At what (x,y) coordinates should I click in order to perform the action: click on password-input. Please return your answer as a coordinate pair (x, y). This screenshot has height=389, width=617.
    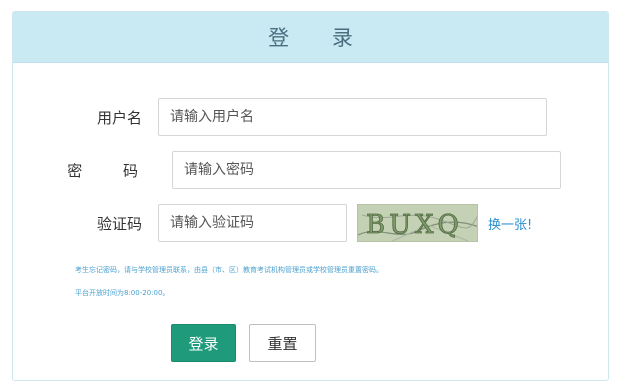
    Looking at the image, I should click on (366, 170).